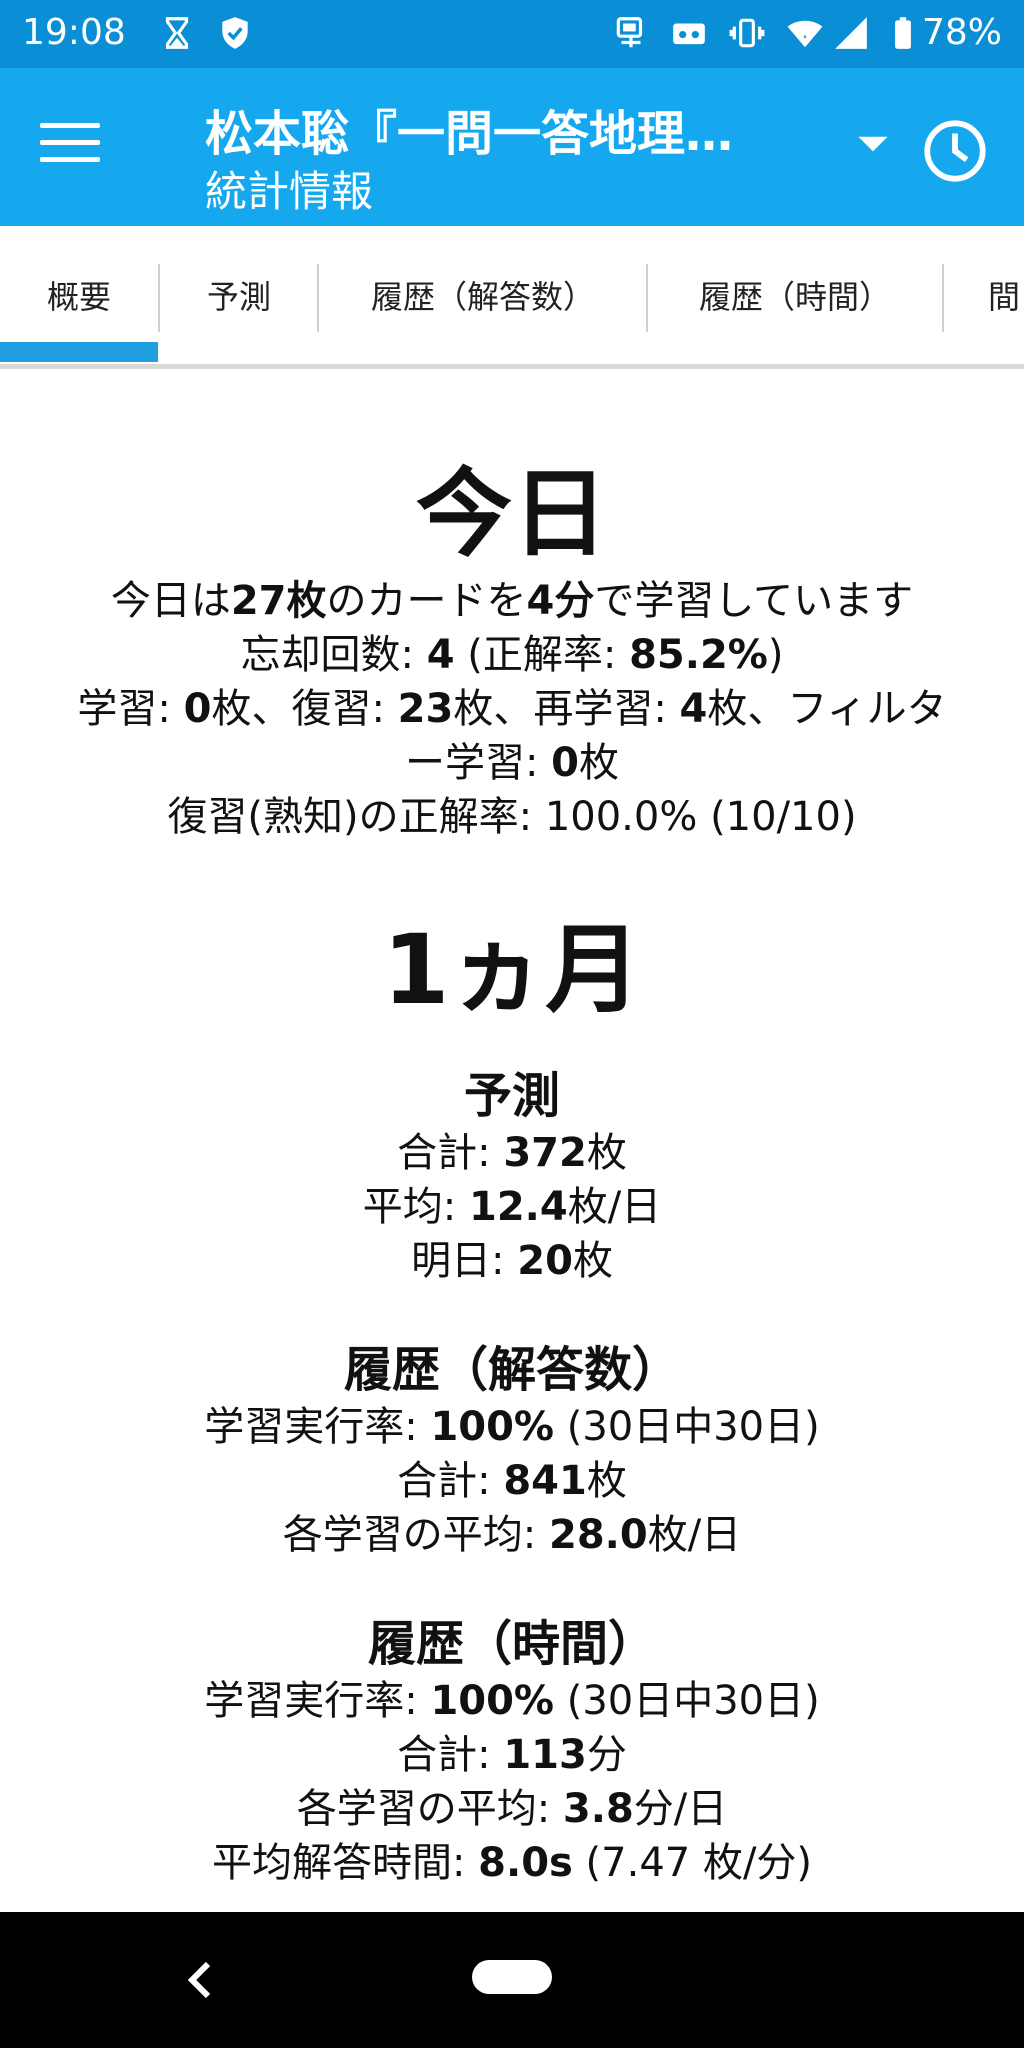 The width and height of the screenshot is (1024, 2048). Describe the element at coordinates (873, 143) in the screenshot. I see `dropdown-arrow-icon` at that location.